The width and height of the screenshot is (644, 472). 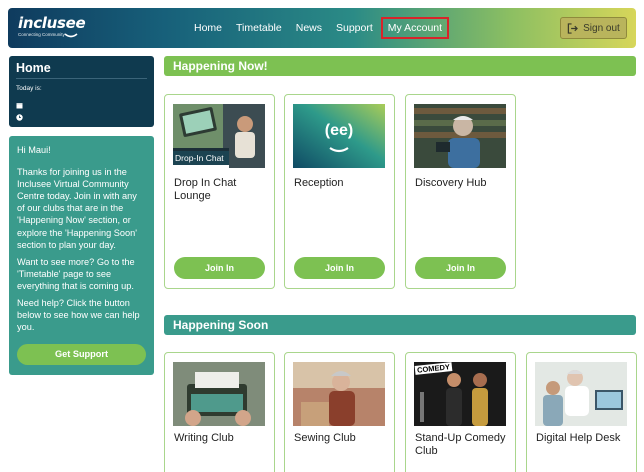 I want to click on card-title: Writing Club, so click(x=204, y=438).